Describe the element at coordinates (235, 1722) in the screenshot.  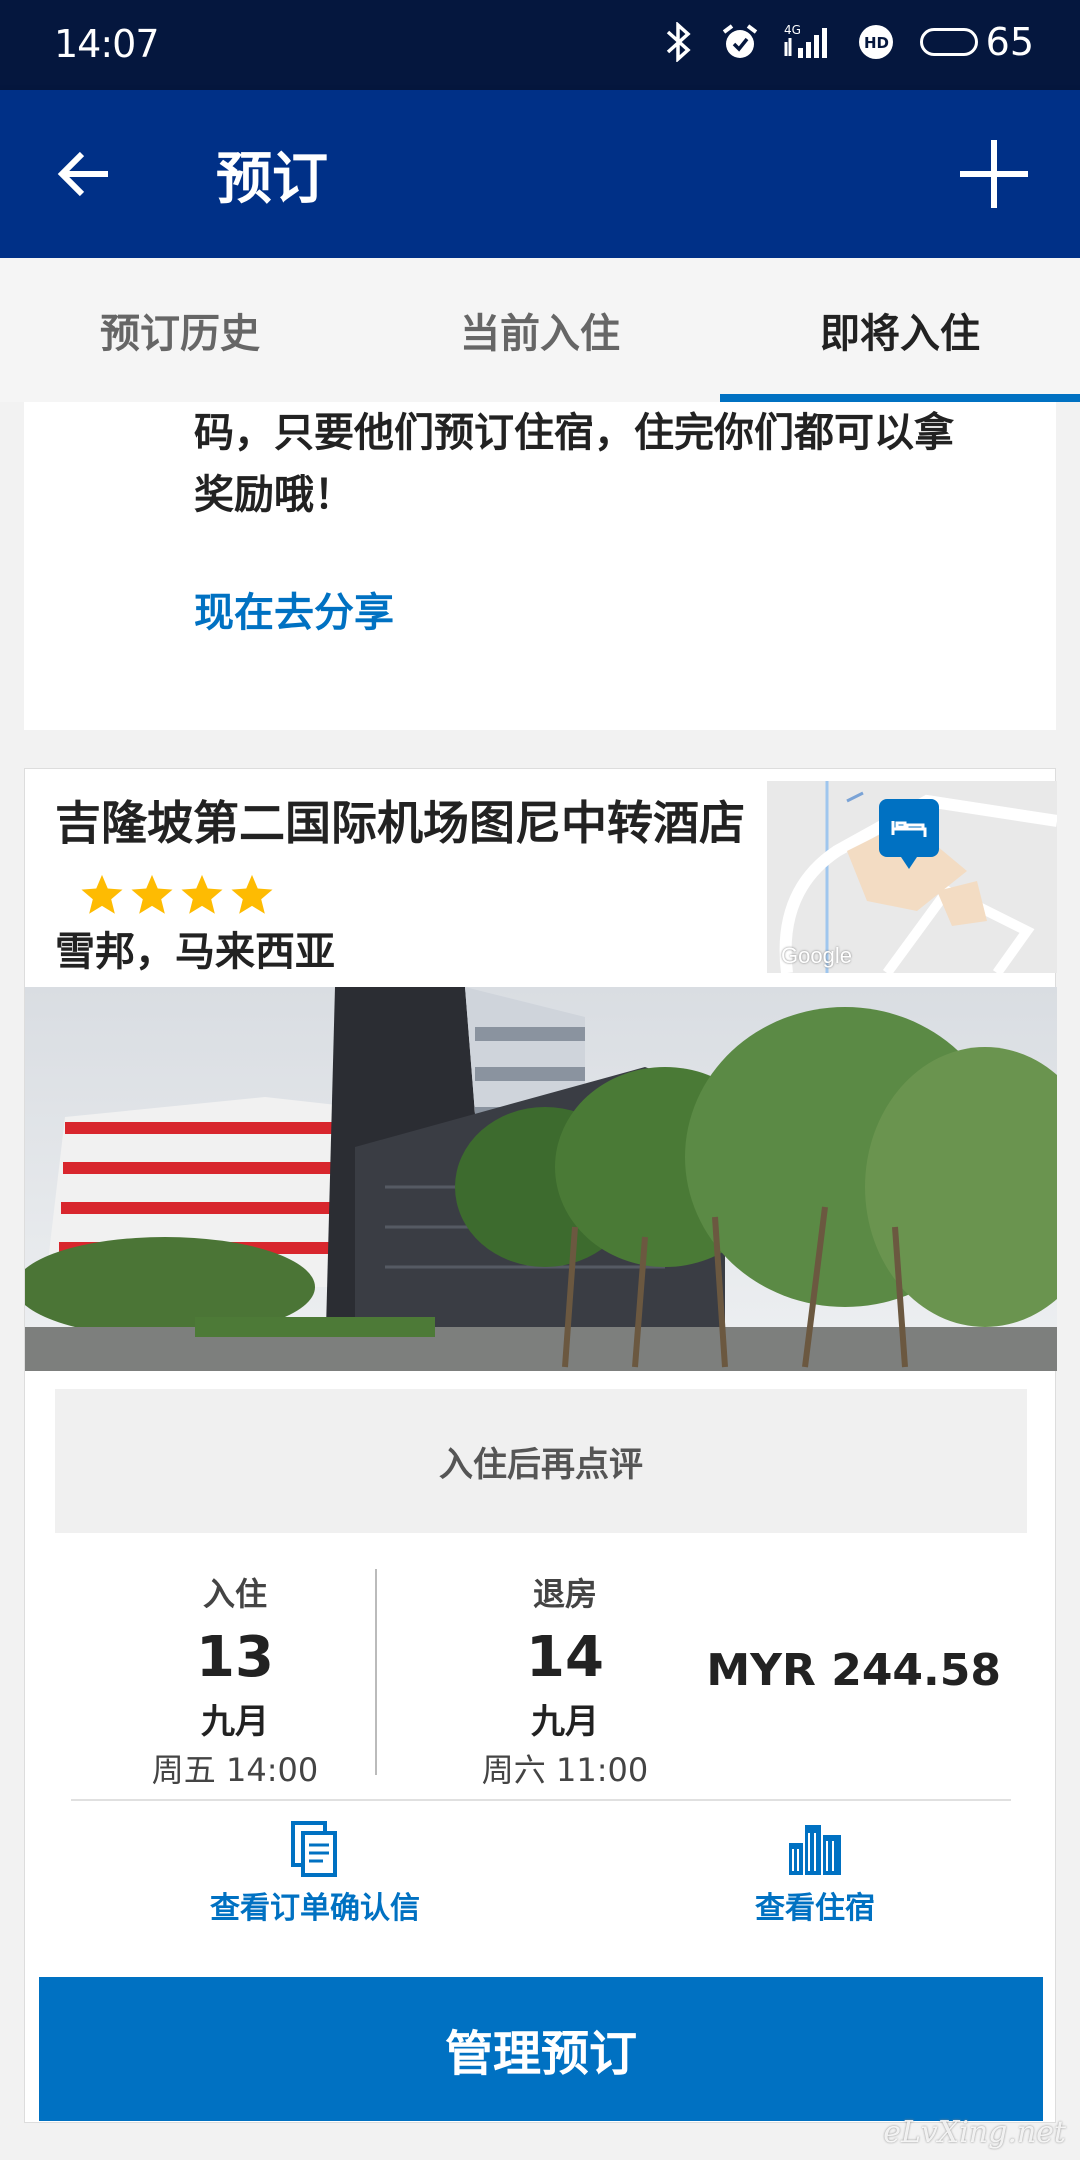
I see `checkin-month: 九月` at that location.